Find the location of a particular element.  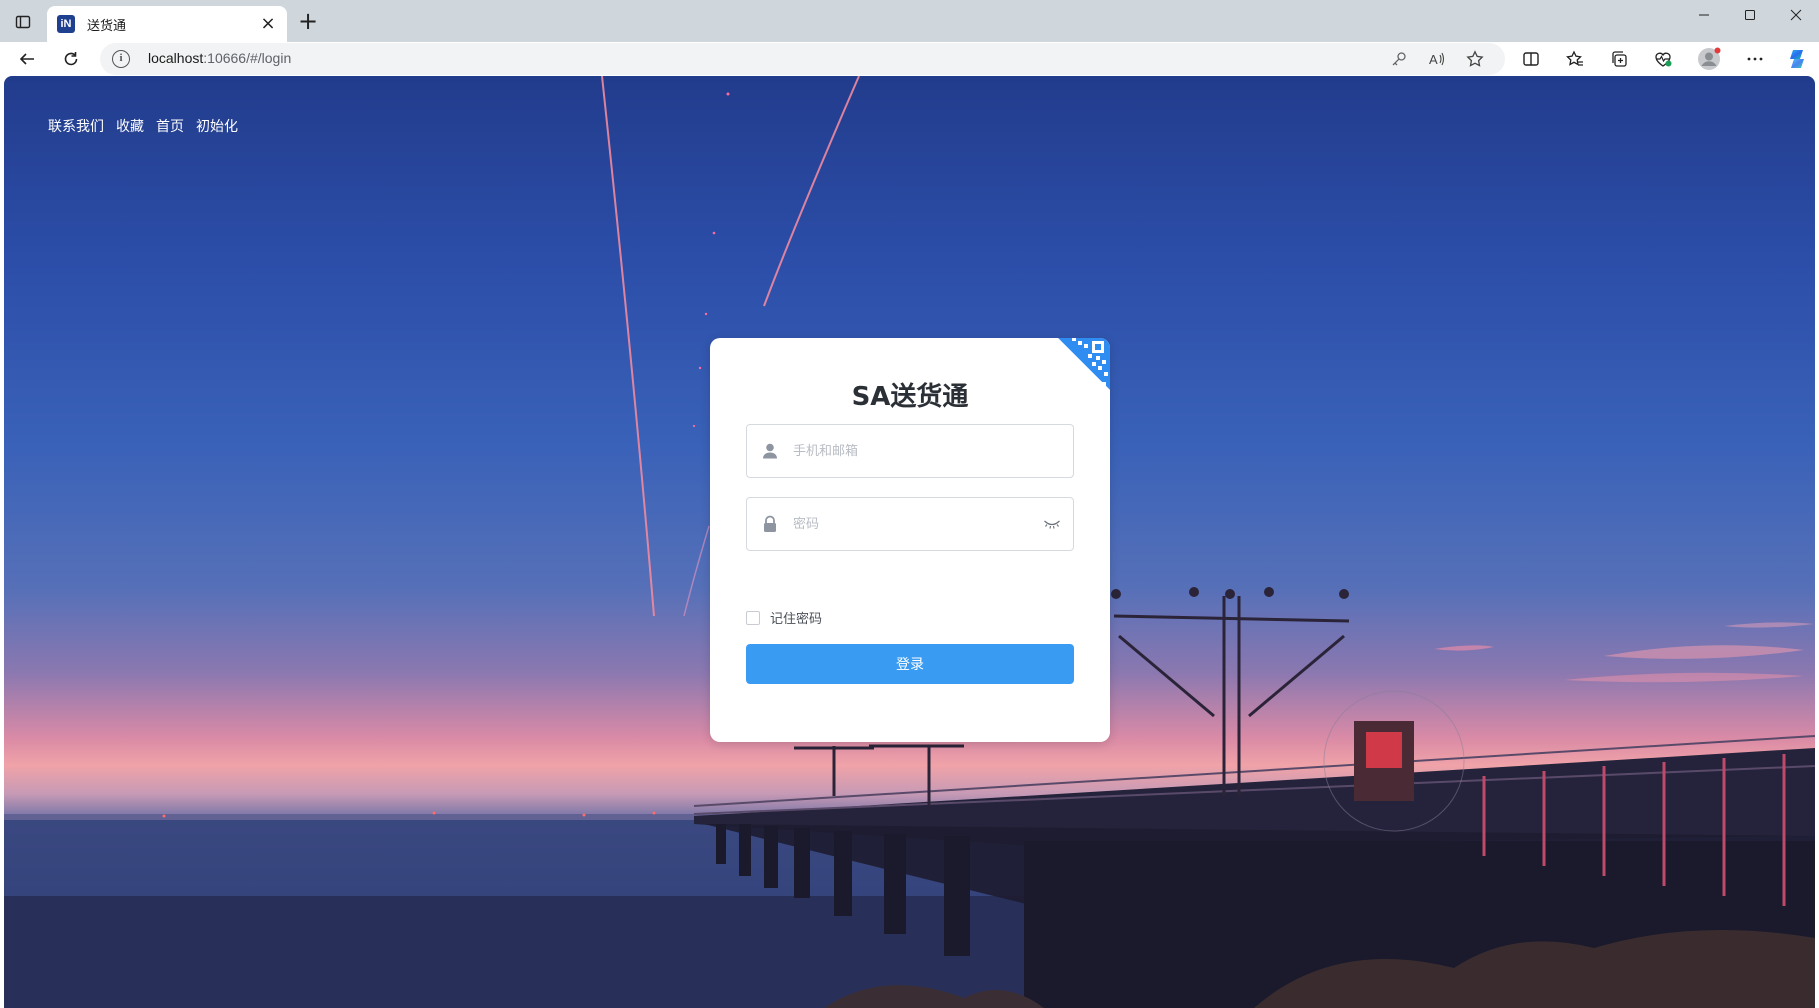

tab-bar: iN 送货通 × + is located at coordinates (909, 21).